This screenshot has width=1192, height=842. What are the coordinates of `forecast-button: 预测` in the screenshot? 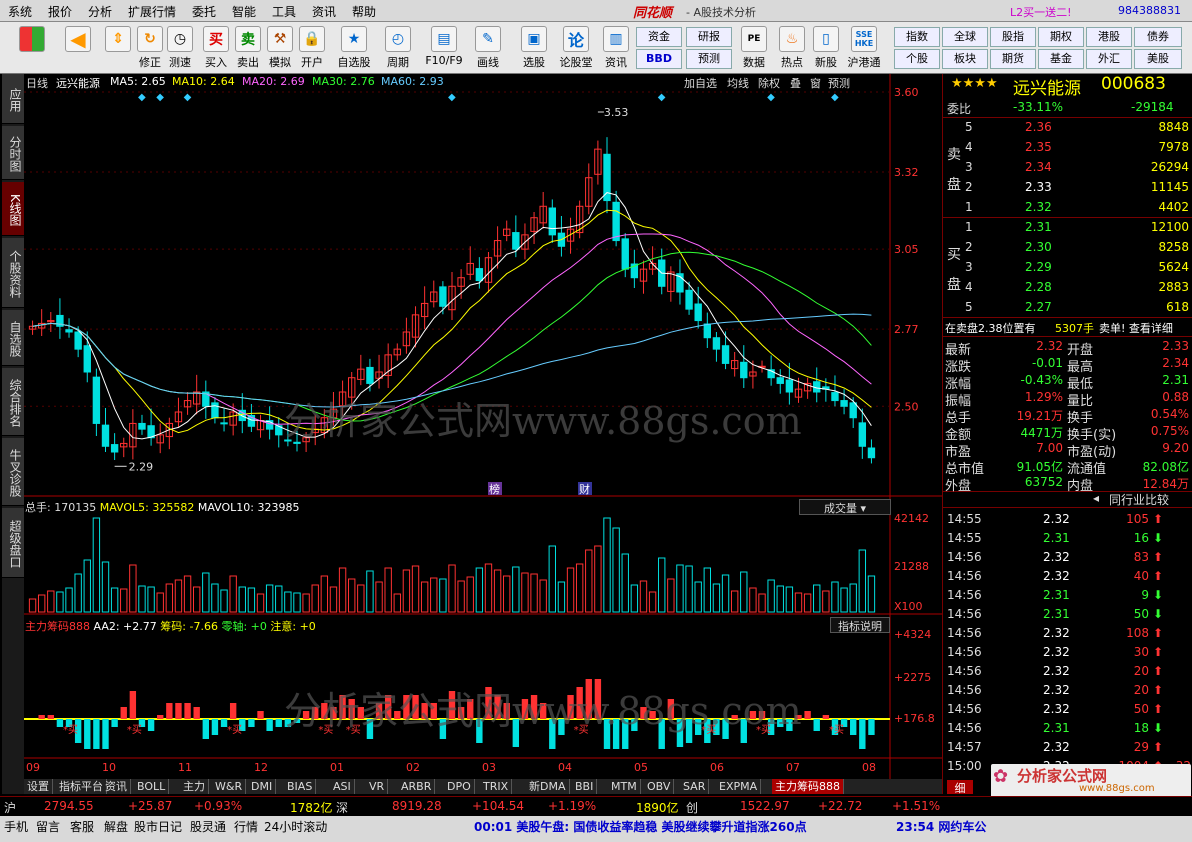 It's located at (709, 59).